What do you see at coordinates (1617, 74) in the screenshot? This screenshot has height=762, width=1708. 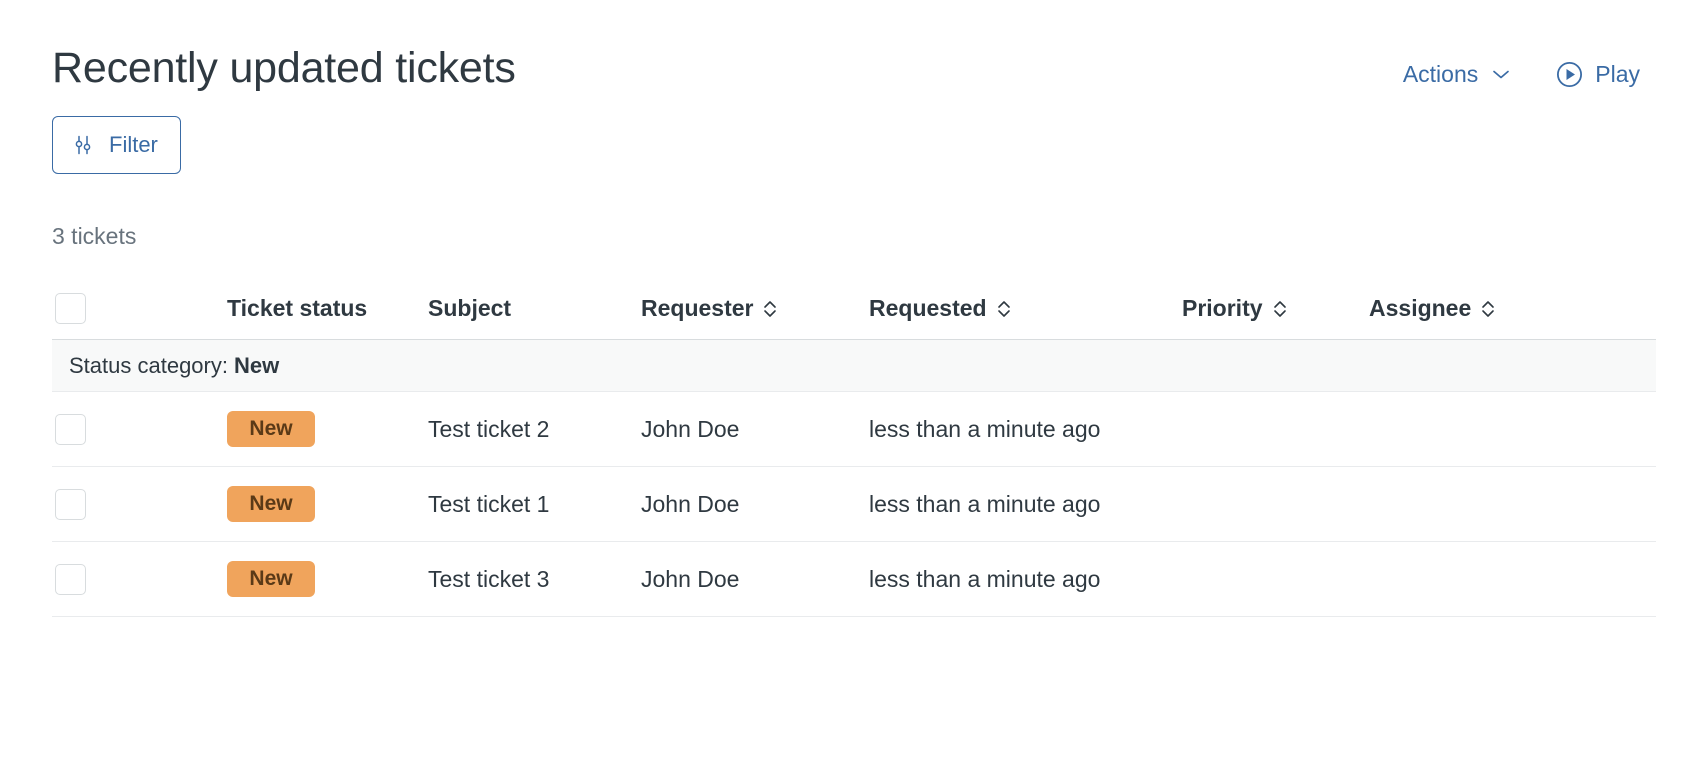 I see `play-button-label: Play` at bounding box center [1617, 74].